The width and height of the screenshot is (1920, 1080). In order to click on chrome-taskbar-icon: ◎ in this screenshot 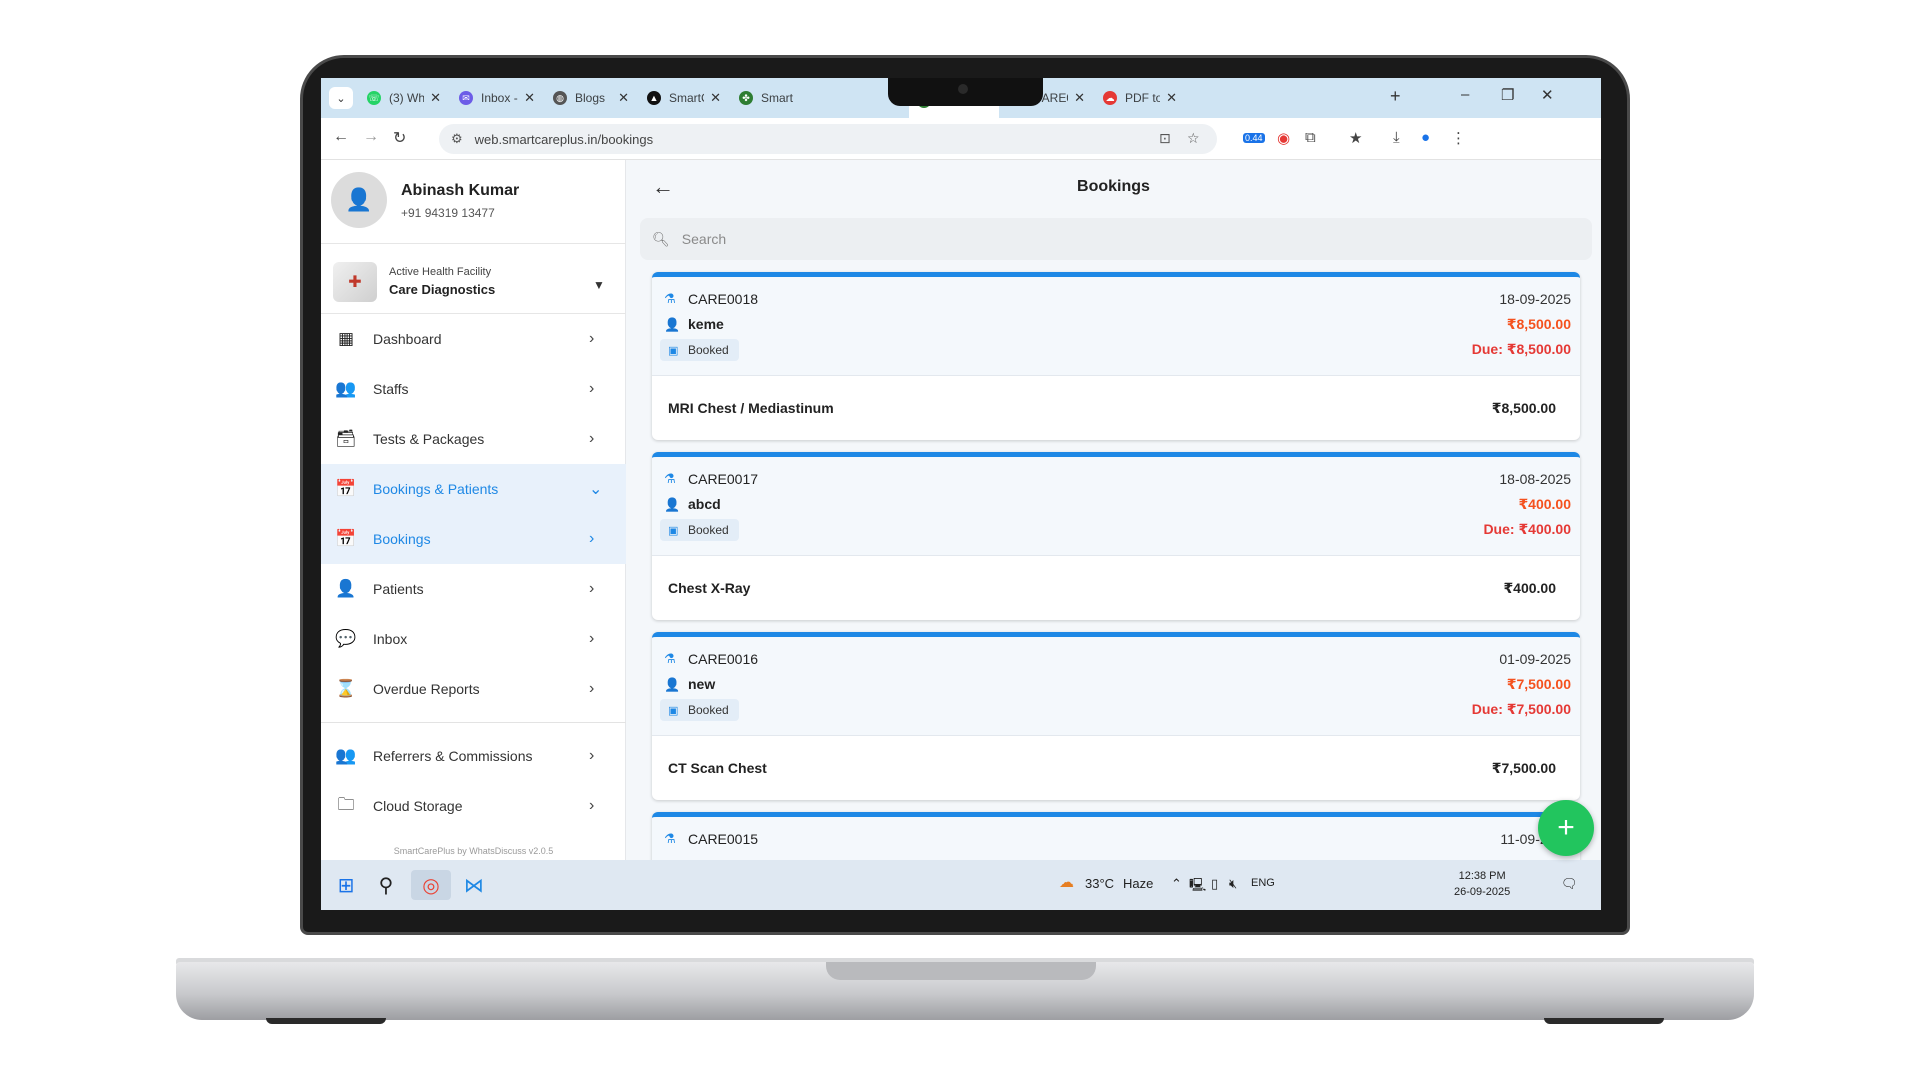, I will do `click(431, 885)`.